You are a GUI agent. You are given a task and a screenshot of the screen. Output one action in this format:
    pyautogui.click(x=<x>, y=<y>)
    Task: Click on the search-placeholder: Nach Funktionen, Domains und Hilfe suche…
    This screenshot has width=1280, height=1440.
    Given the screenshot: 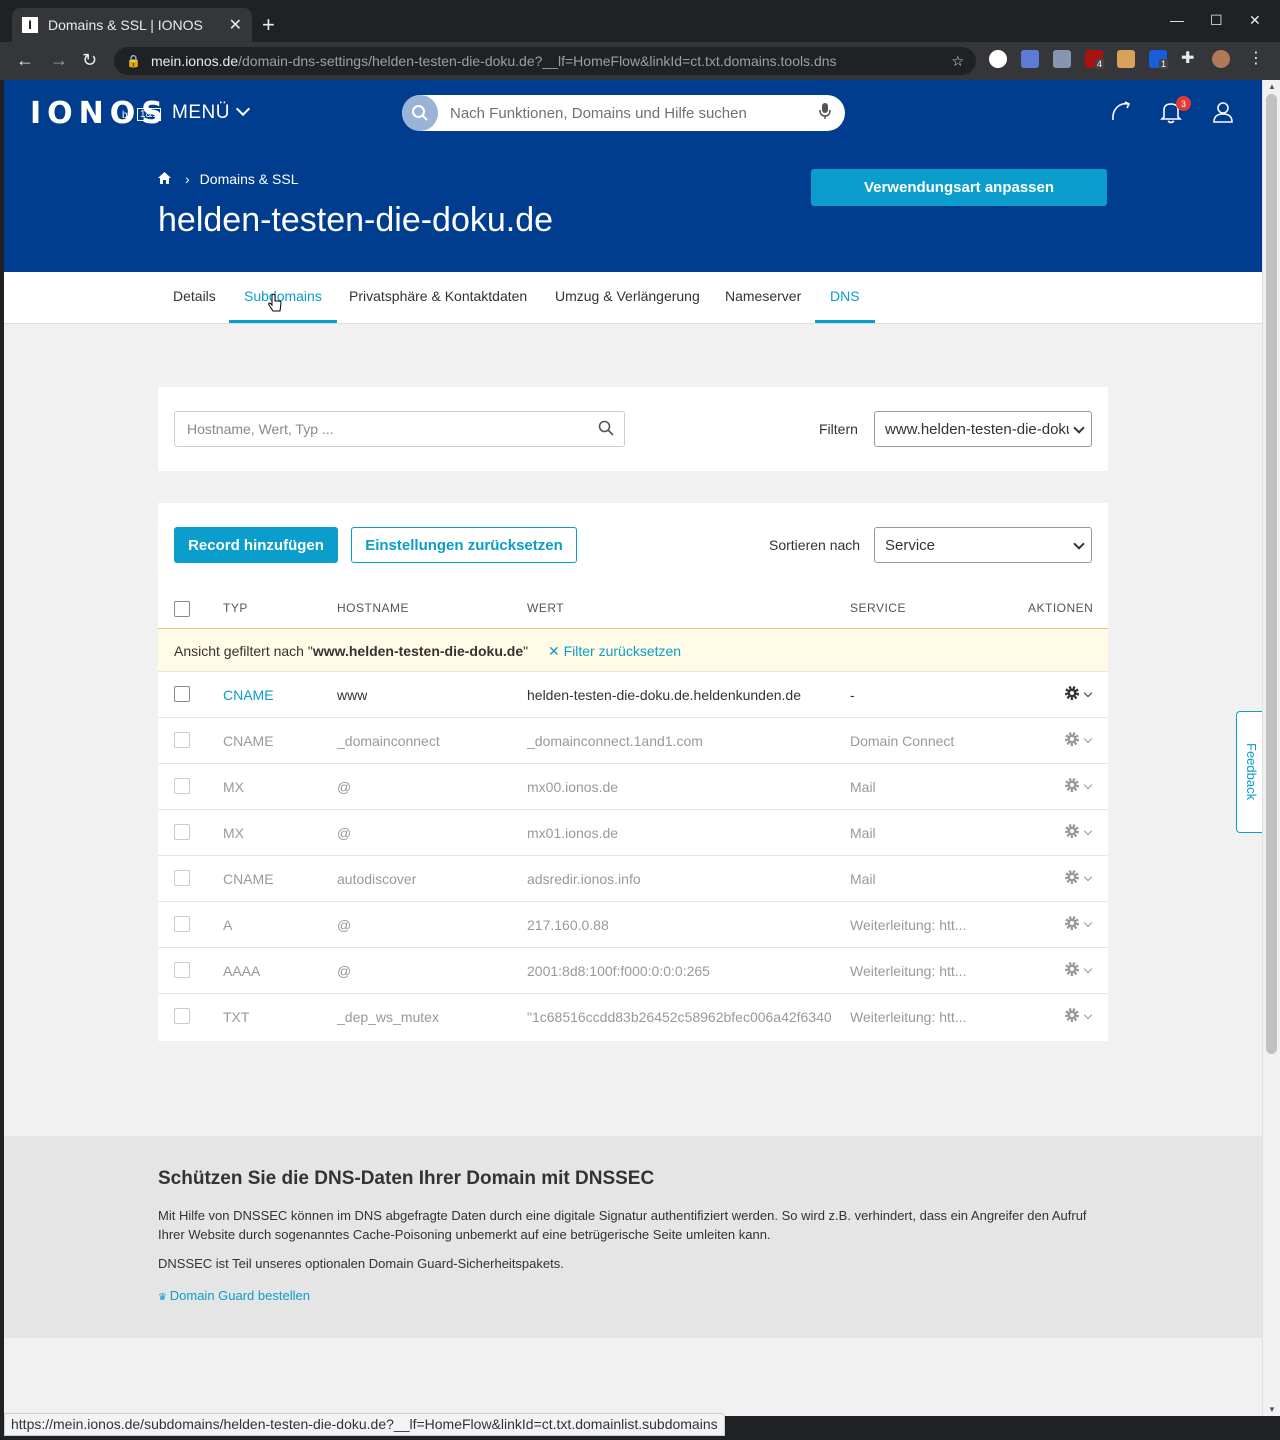 What is the action you would take?
    pyautogui.click(x=598, y=113)
    